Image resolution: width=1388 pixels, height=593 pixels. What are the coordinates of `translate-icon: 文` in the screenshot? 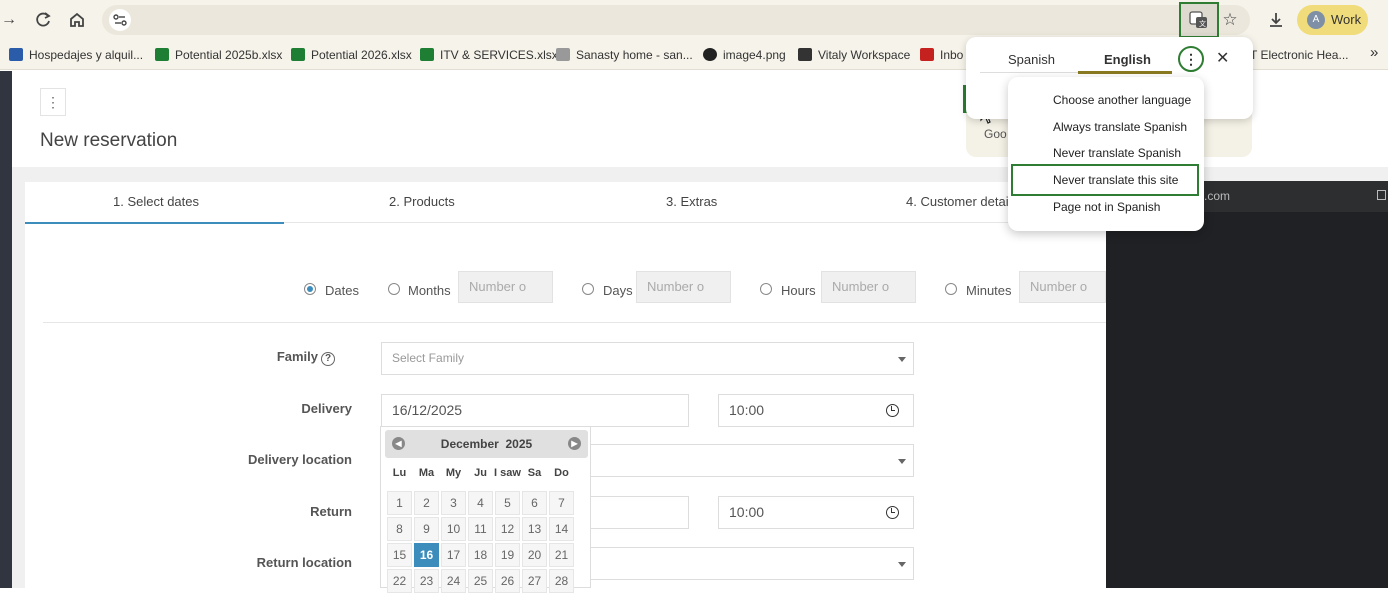 It's located at (1199, 20).